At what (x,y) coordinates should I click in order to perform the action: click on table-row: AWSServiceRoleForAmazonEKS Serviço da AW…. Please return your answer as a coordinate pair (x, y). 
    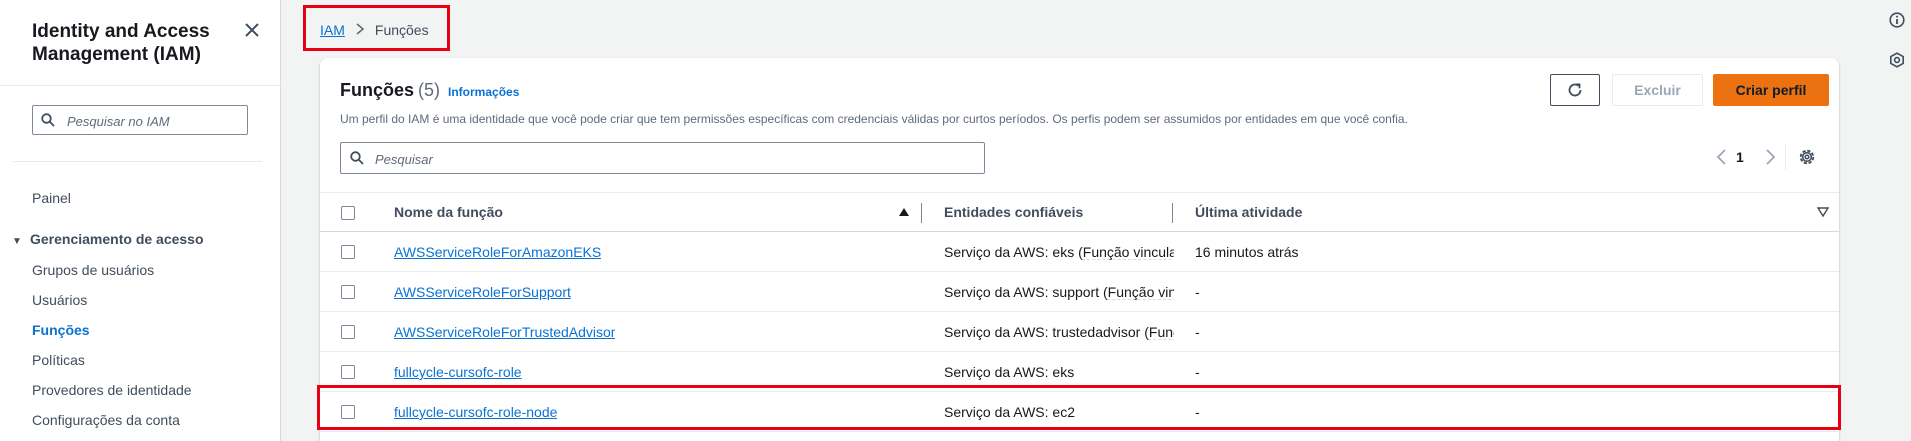
    Looking at the image, I should click on (1079, 252).